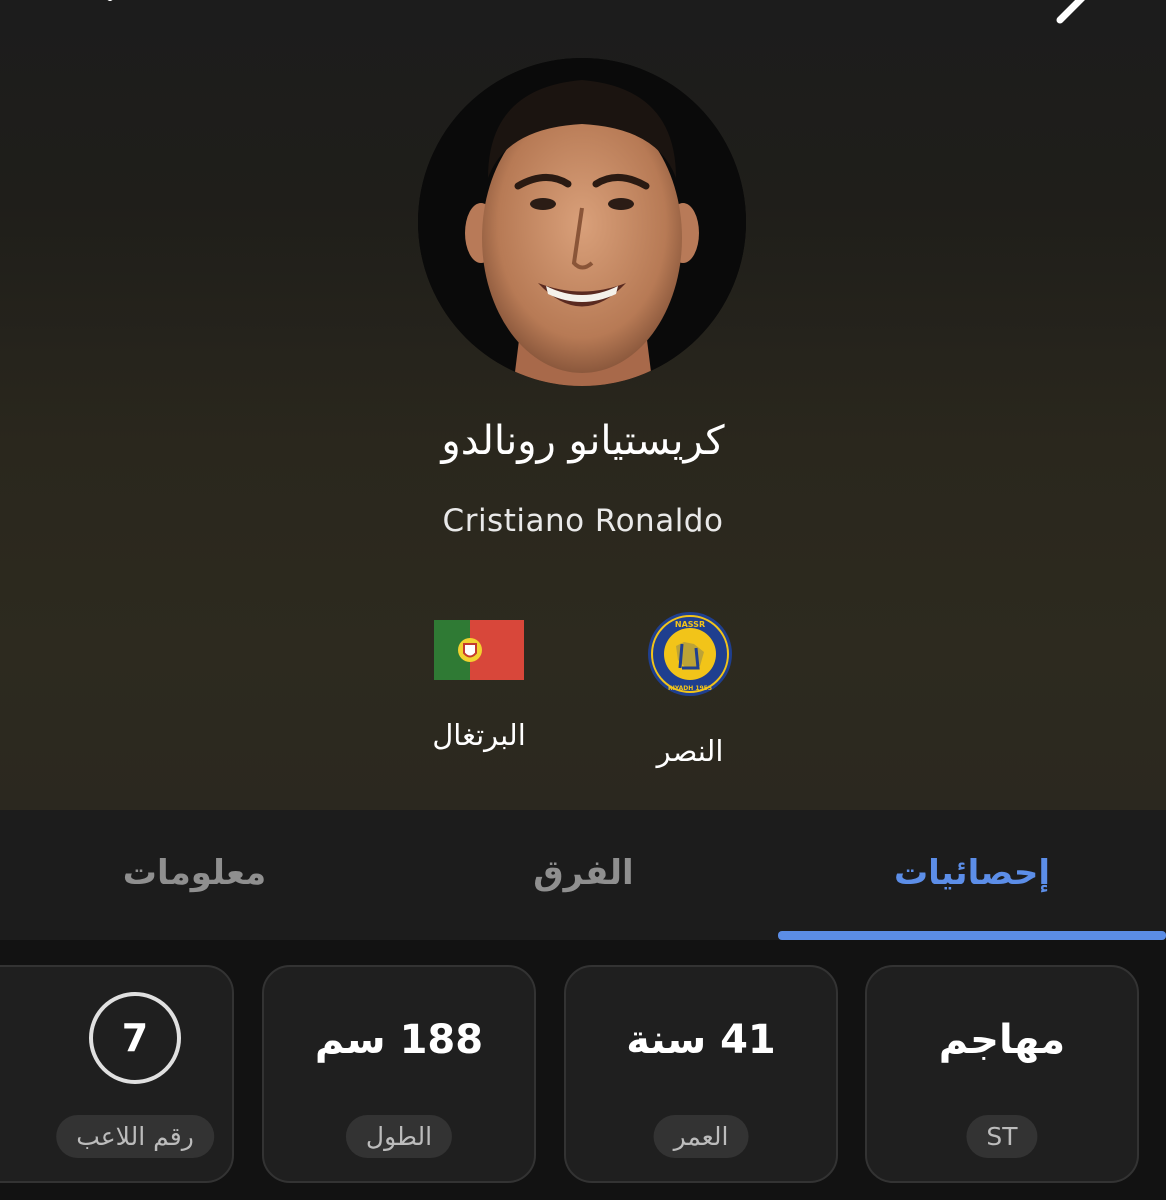  Describe the element at coordinates (1002, 1040) in the screenshot. I see `position-value: مهاجم` at that location.